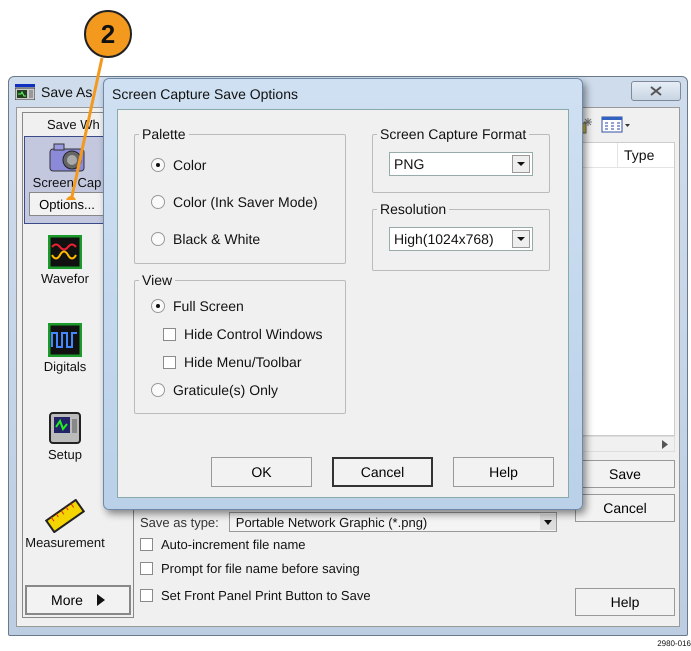 This screenshot has width=691, height=651. I want to click on resolution-dropdown: High(1024x768), so click(461, 239).